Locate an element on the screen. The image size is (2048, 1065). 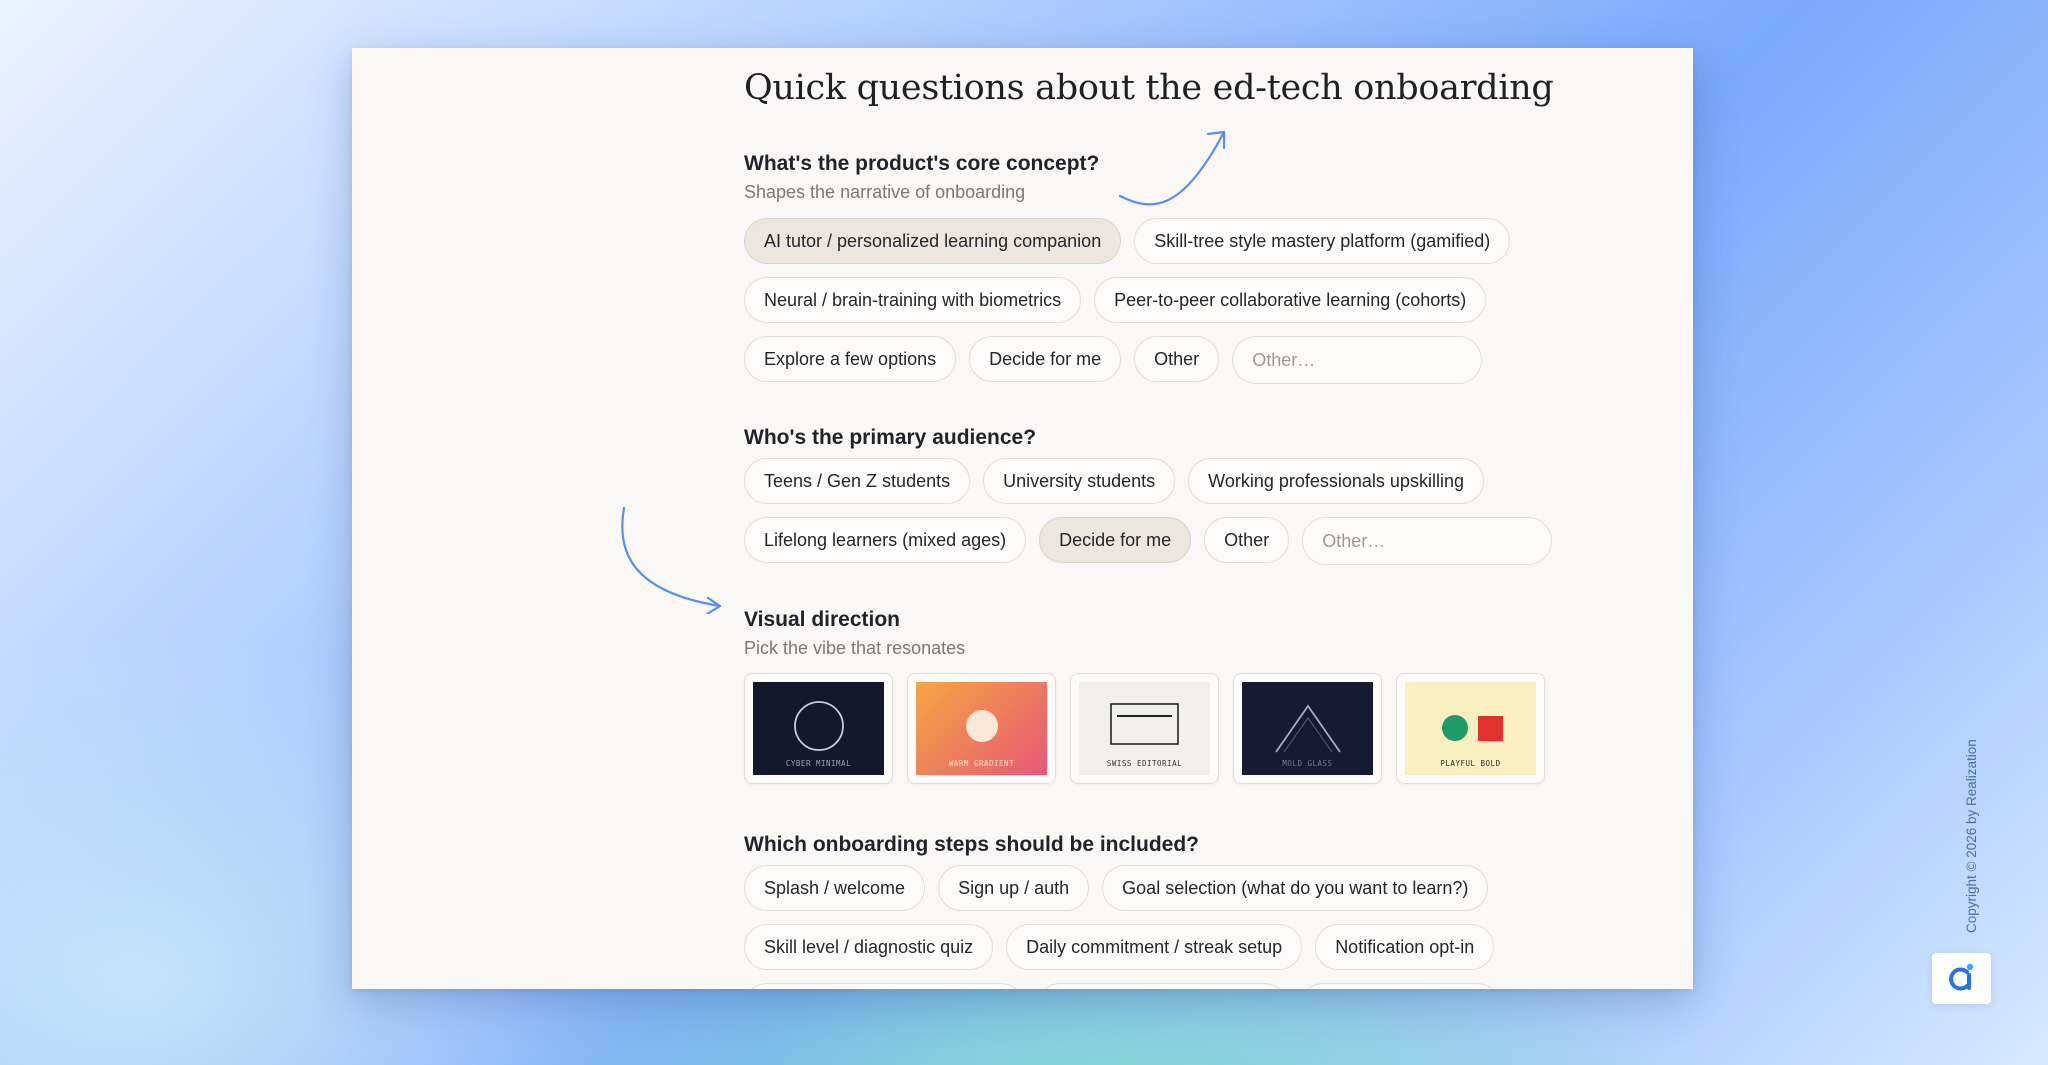
question-subtitle: Shapes the narrative of onboarding is located at coordinates (885, 192).